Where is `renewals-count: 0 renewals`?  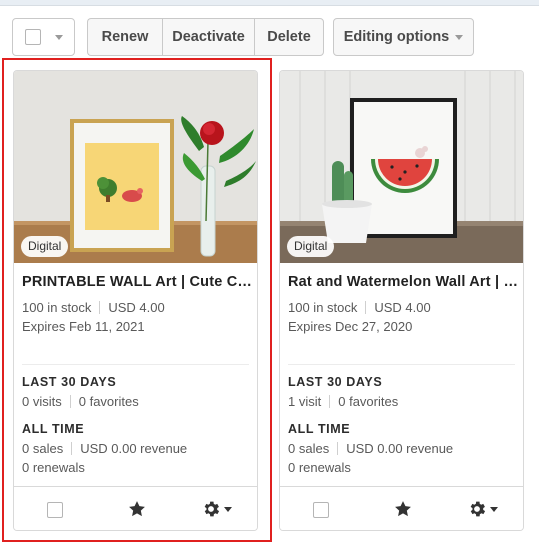 renewals-count: 0 renewals is located at coordinates (319, 467).